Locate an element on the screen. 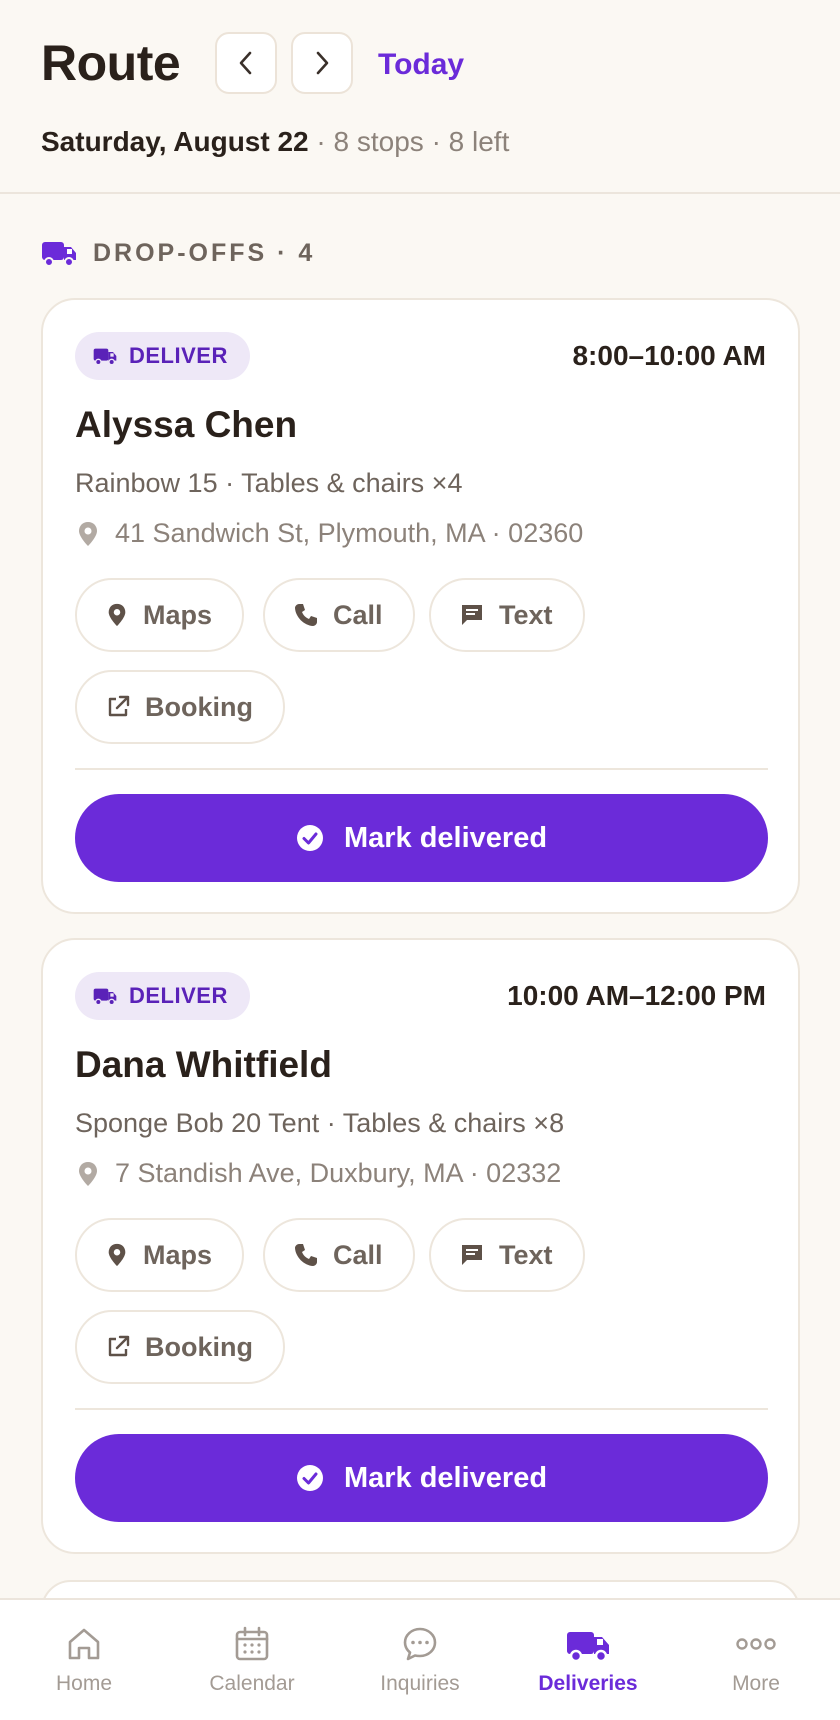  tab-inquiries: Inquiries is located at coordinates (420, 1660).